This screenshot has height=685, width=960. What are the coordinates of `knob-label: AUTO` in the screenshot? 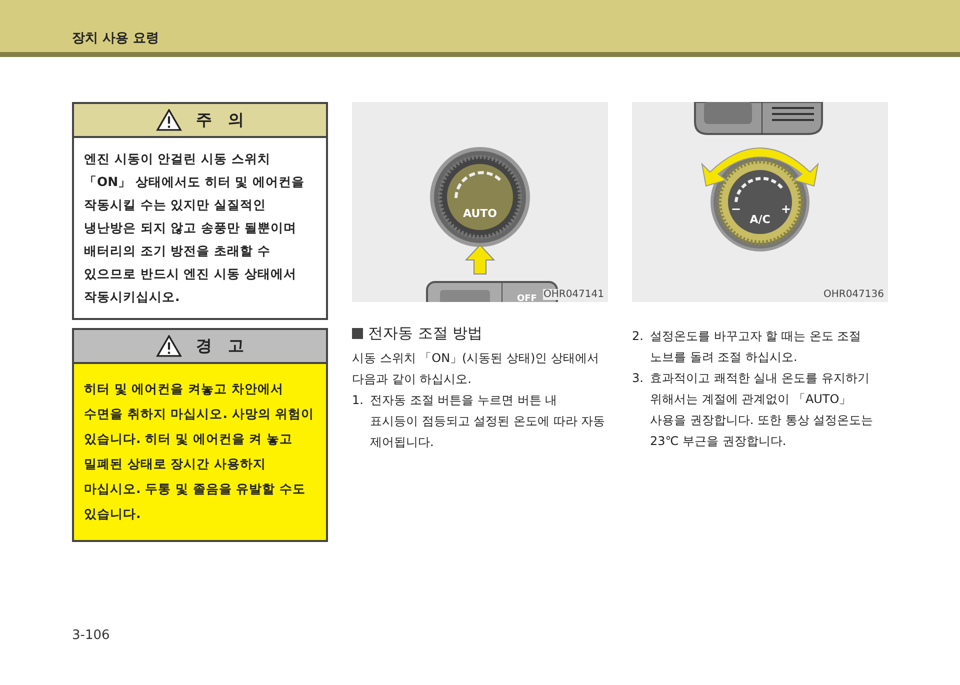 It's located at (480, 213).